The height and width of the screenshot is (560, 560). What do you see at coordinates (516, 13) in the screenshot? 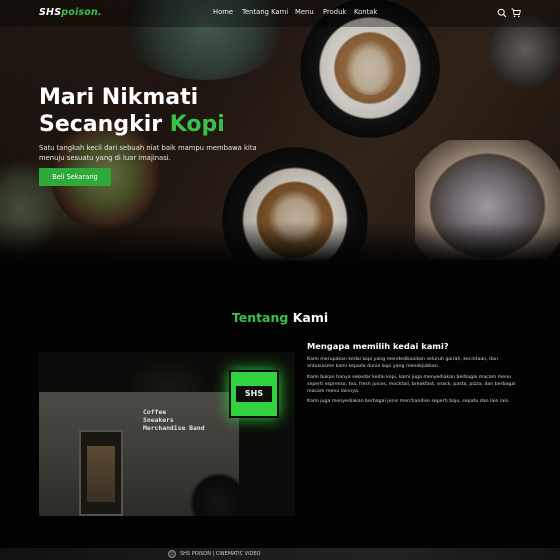
I see `cart-icon` at bounding box center [516, 13].